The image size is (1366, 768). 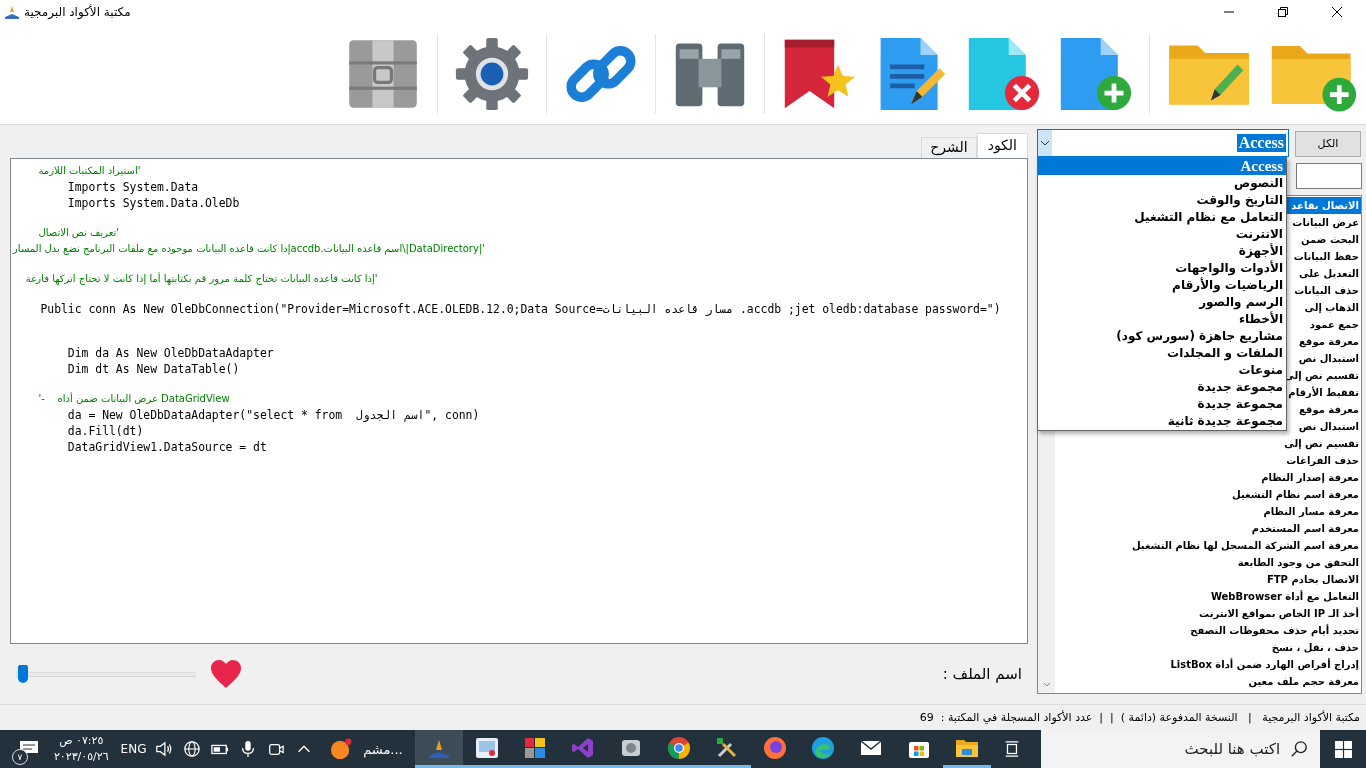 What do you see at coordinates (23, 673) in the screenshot?
I see `slider-thumb` at bounding box center [23, 673].